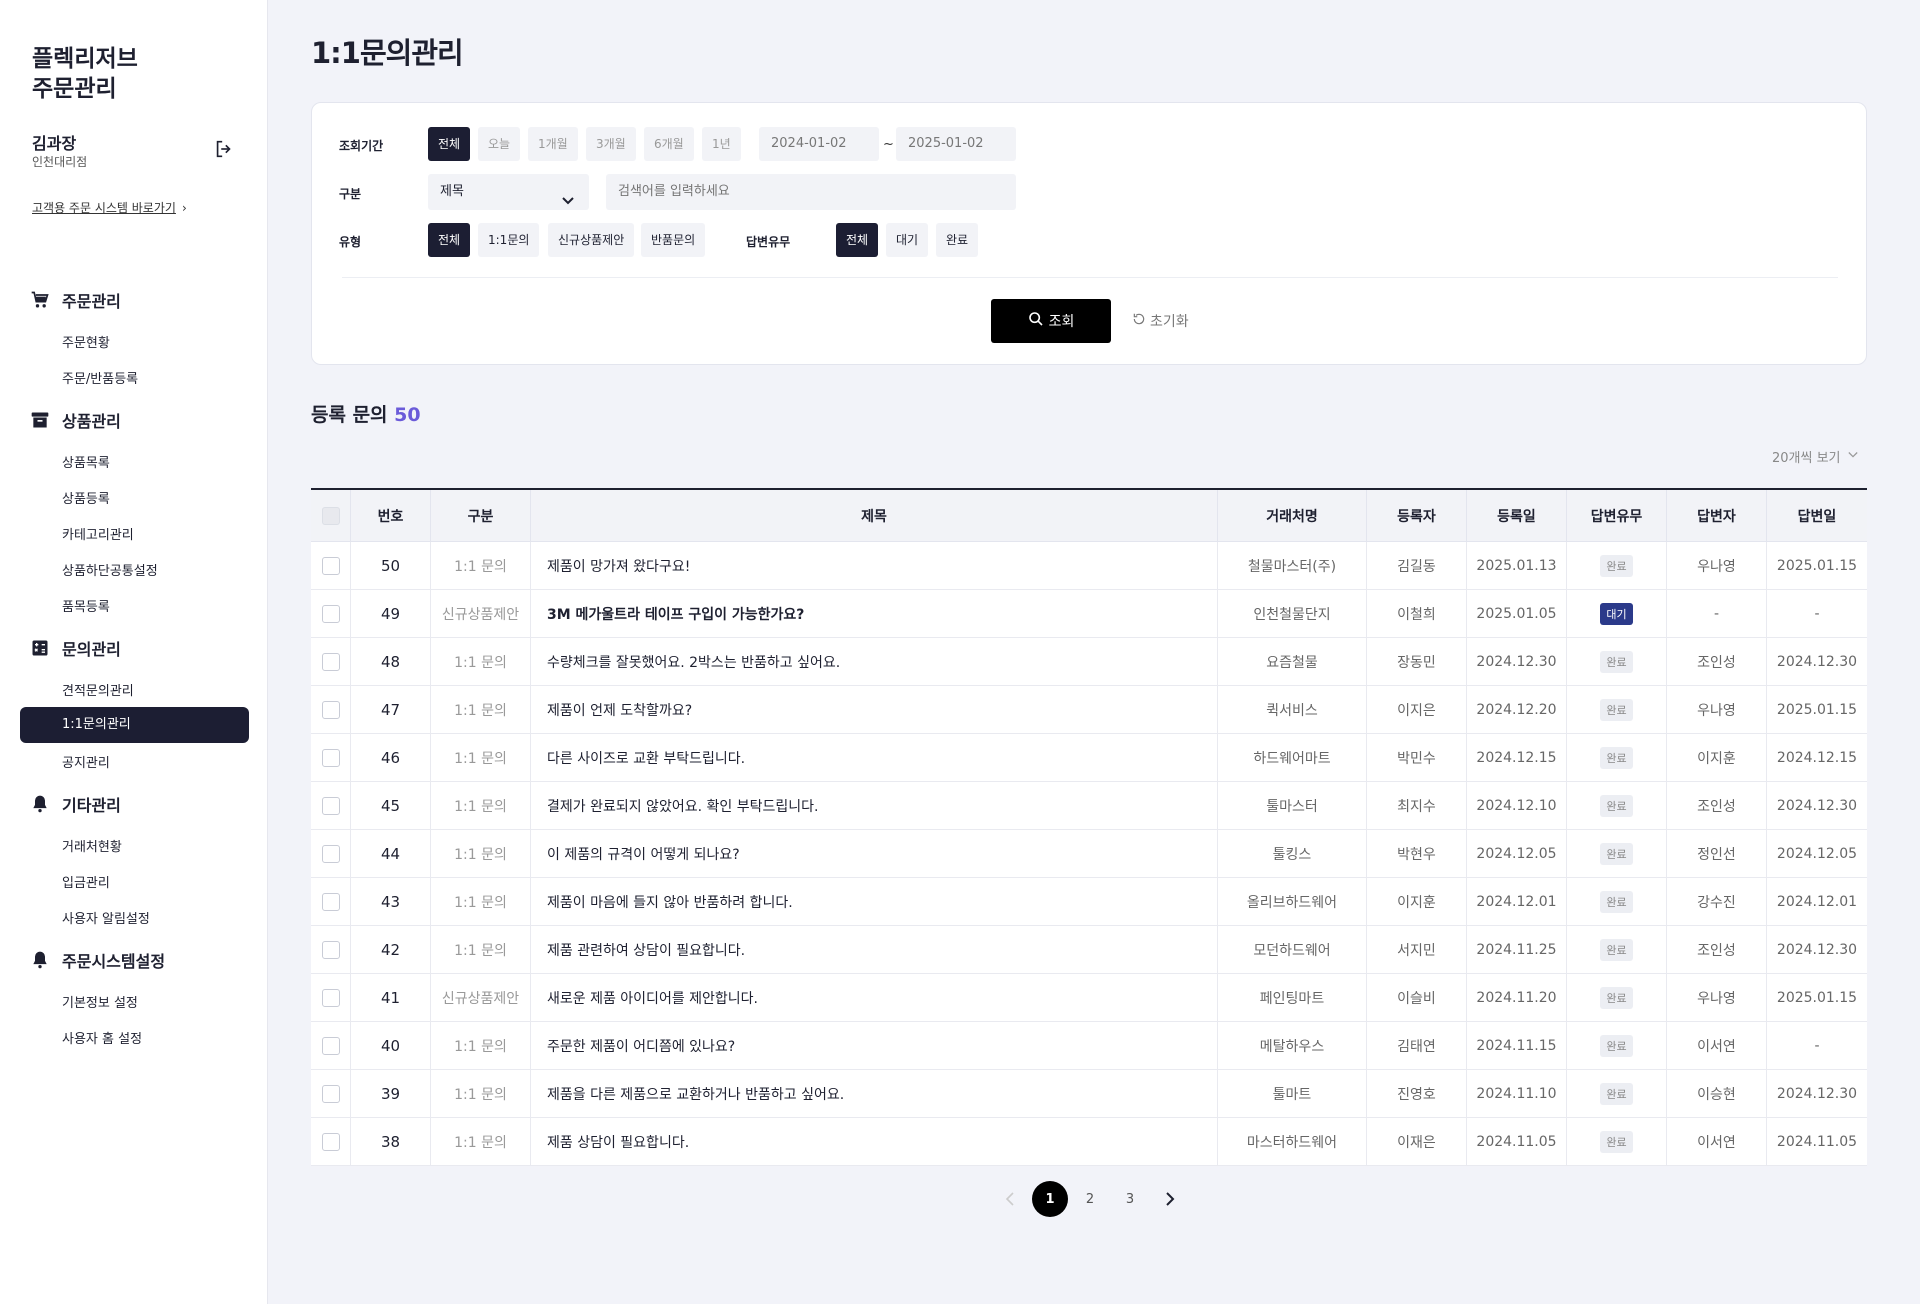 The width and height of the screenshot is (1920, 1304). I want to click on nav-item-quote-inquiry: 견적문의관리, so click(98, 689).